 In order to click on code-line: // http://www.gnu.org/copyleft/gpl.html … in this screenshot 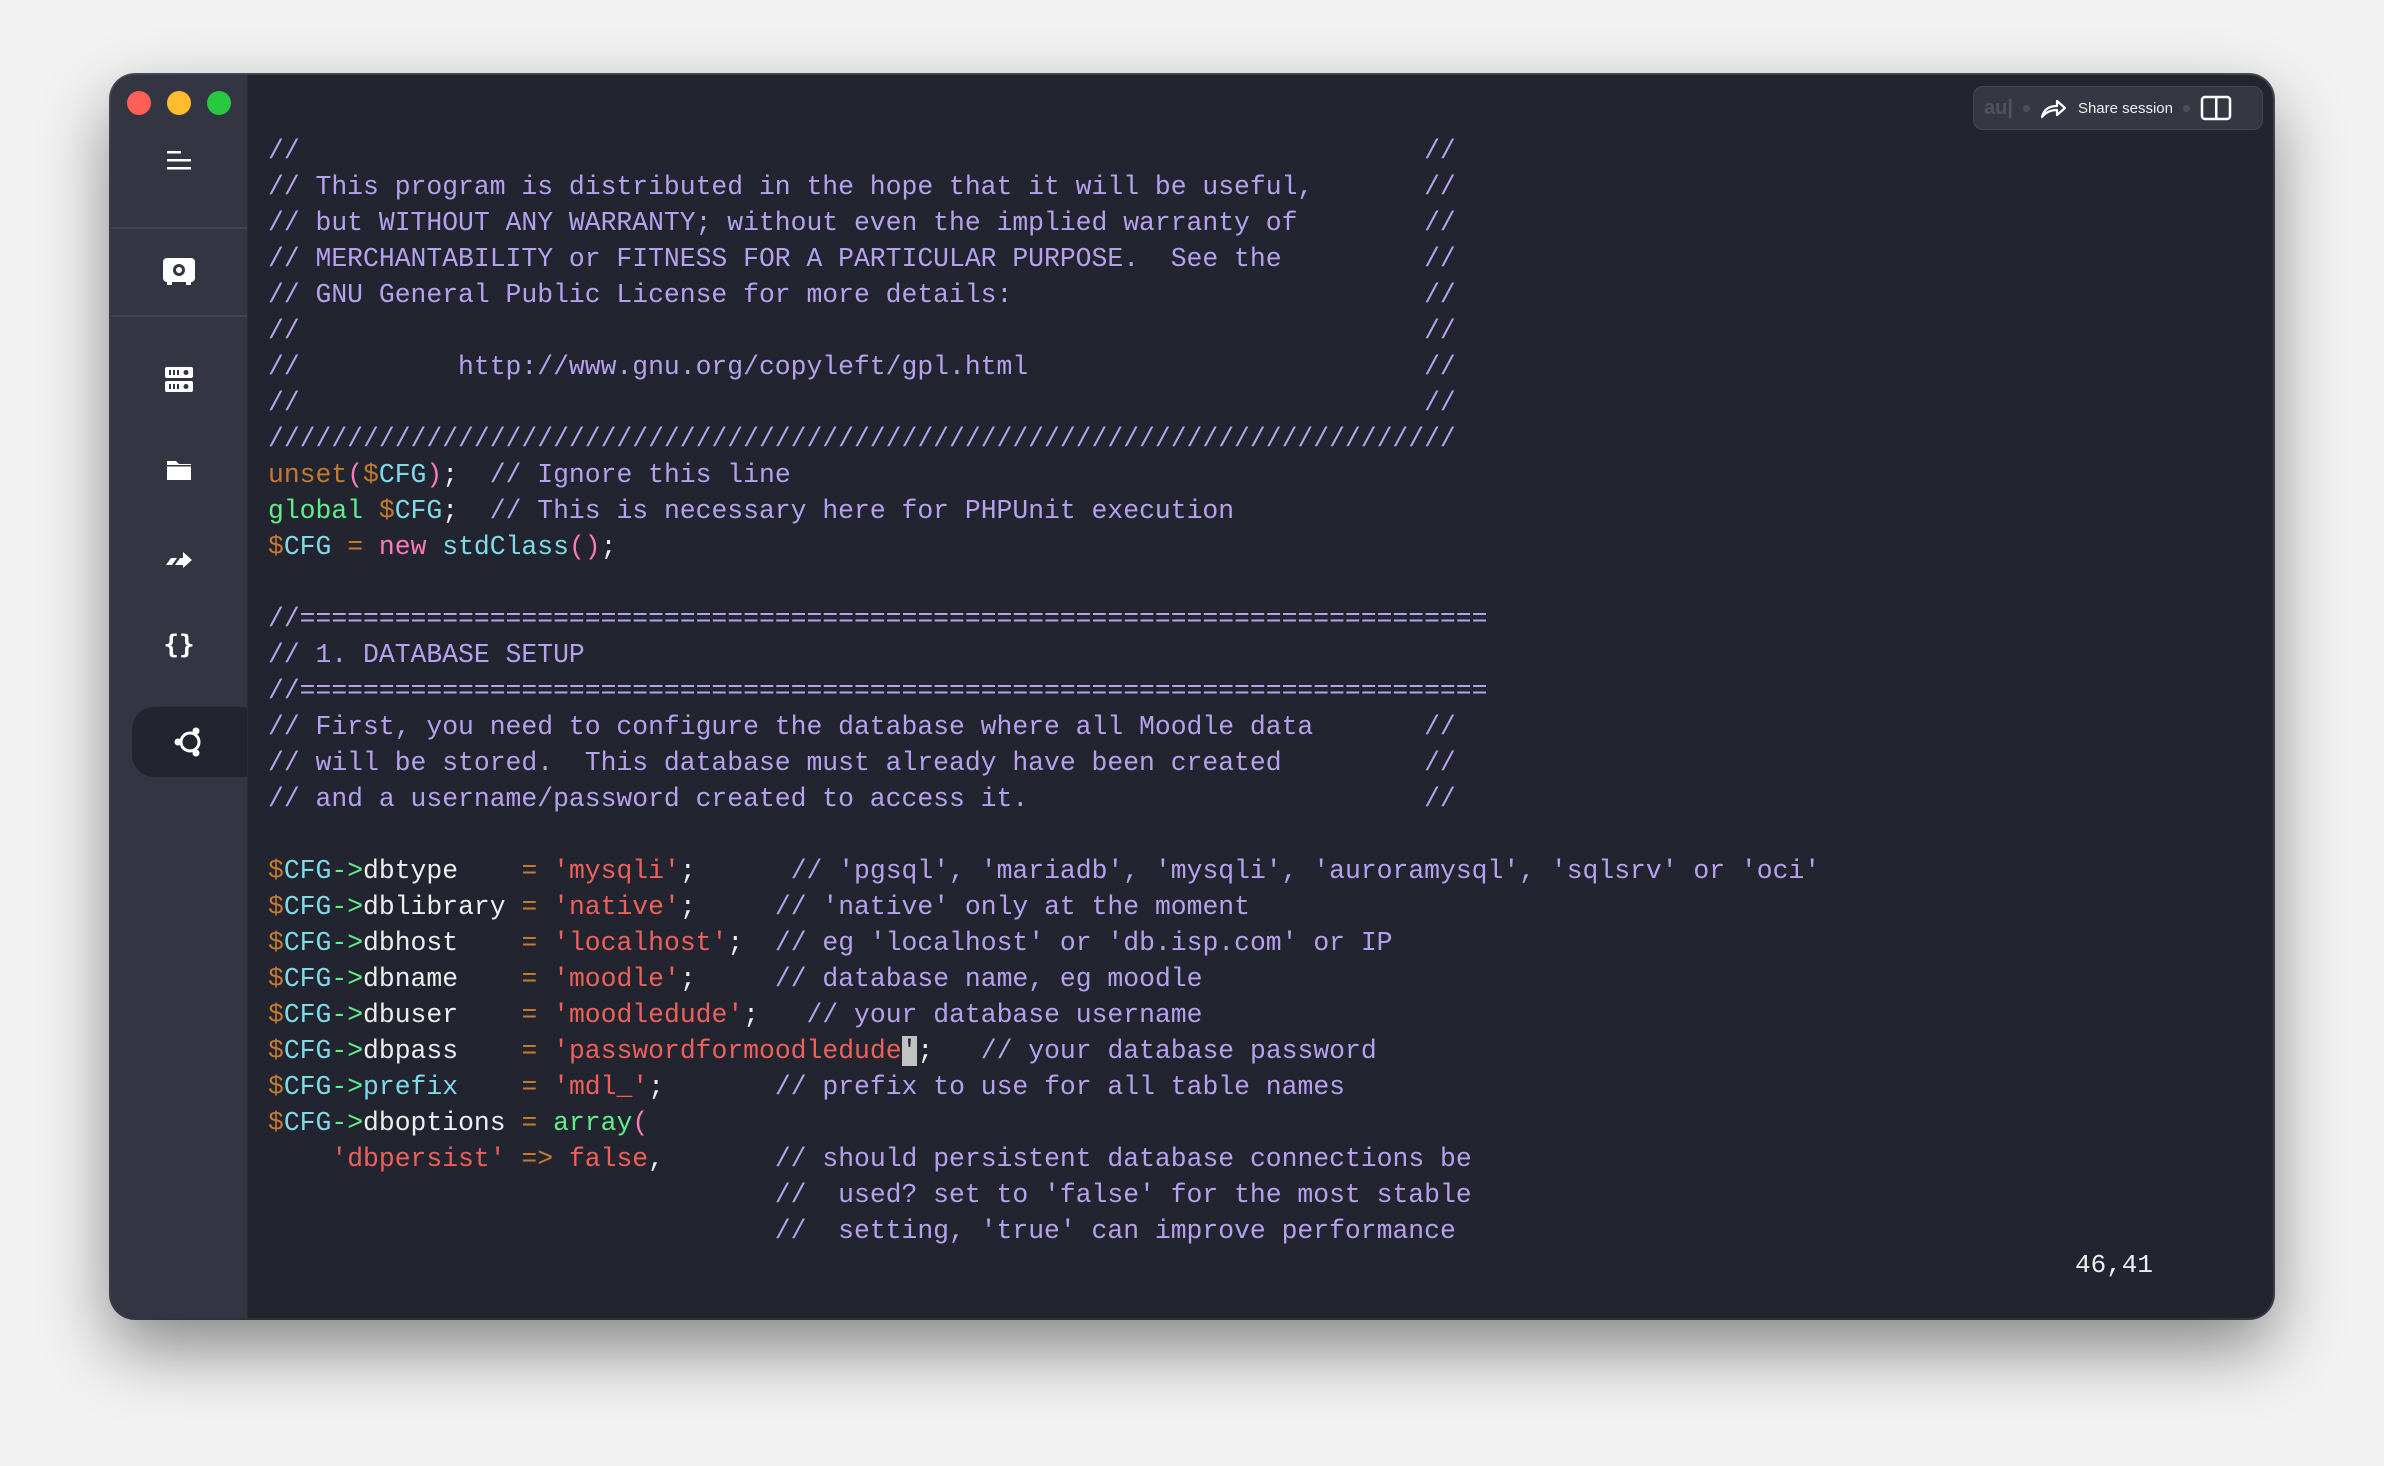, I will do `click(1044, 367)`.